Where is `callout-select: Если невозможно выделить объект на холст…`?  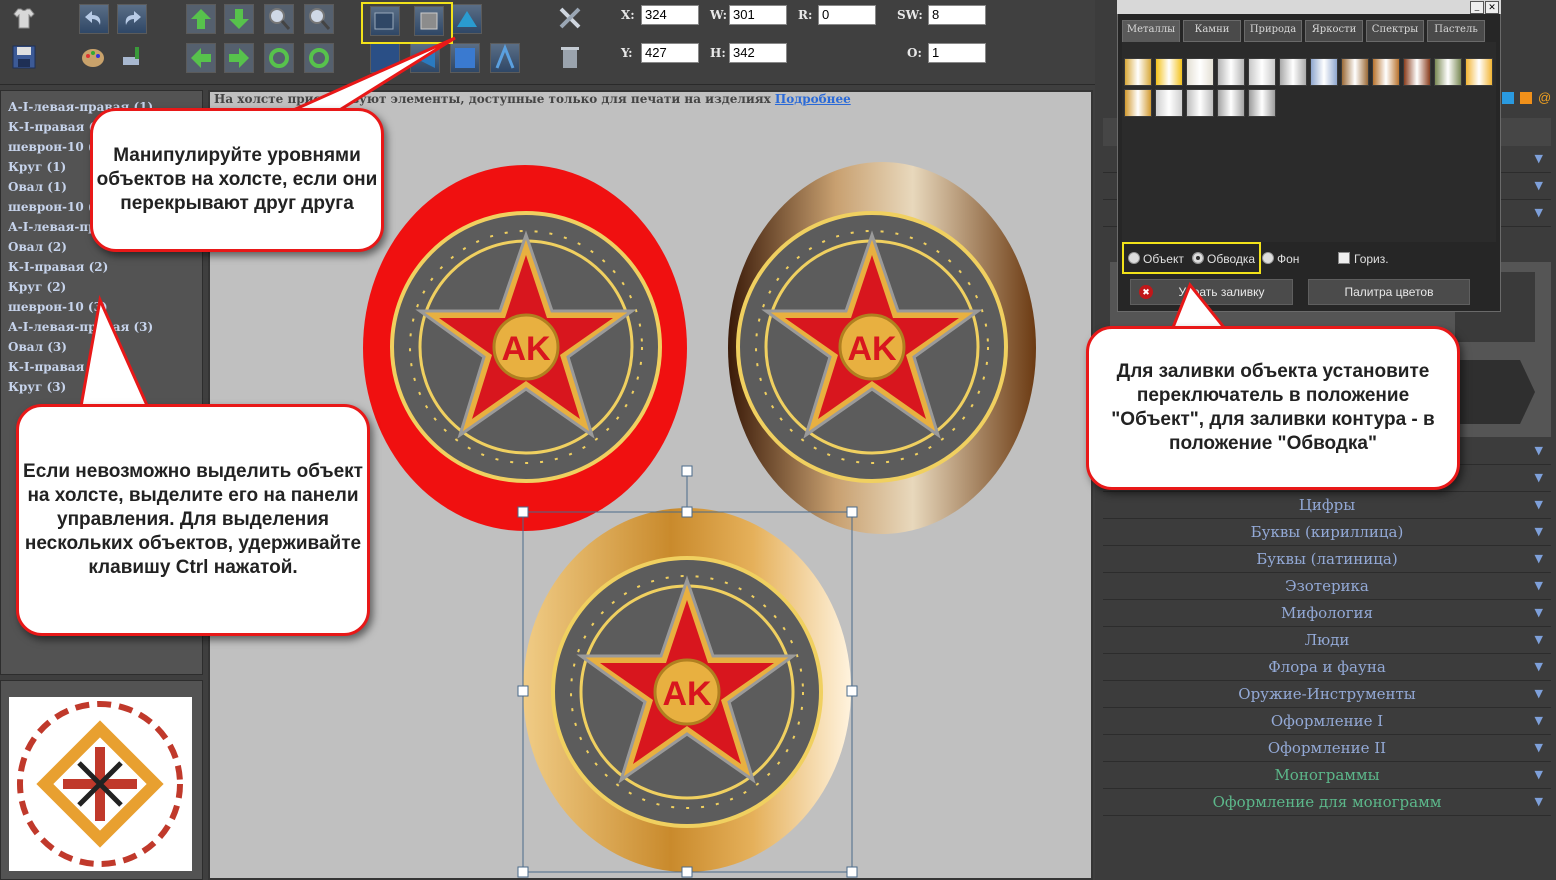
callout-select: Если невозможно выделить объект на холст… is located at coordinates (193, 520).